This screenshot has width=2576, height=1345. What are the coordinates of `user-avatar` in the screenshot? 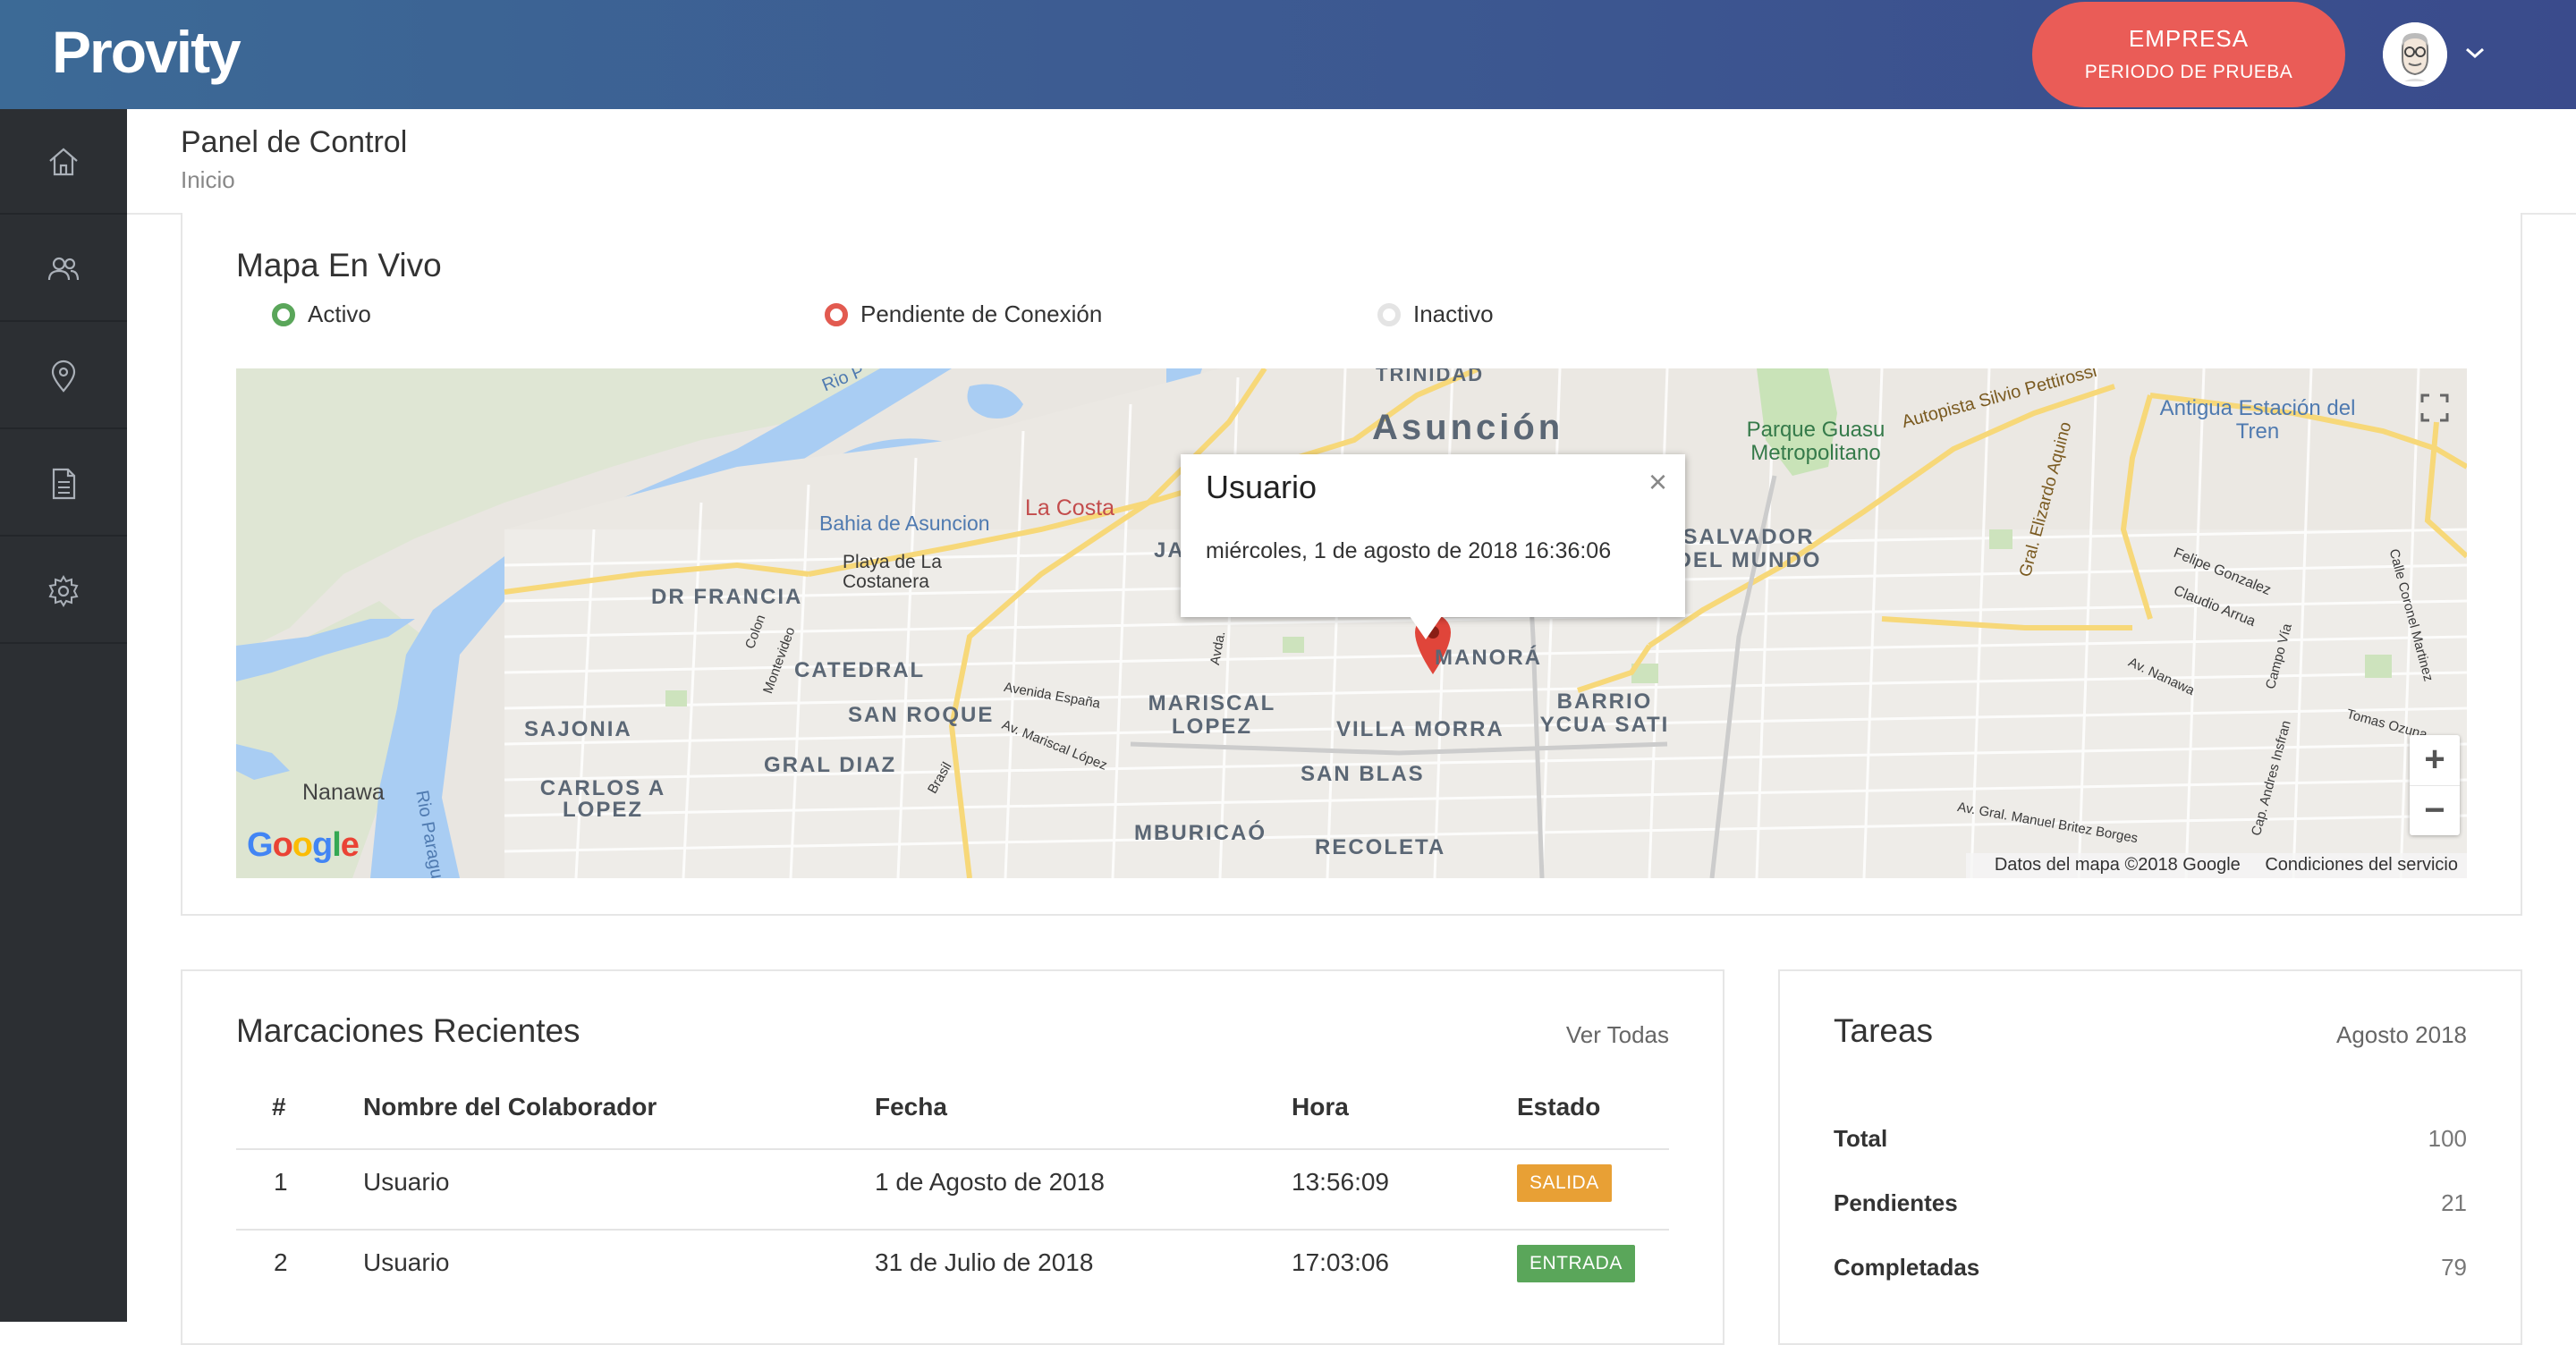 It's located at (2415, 54).